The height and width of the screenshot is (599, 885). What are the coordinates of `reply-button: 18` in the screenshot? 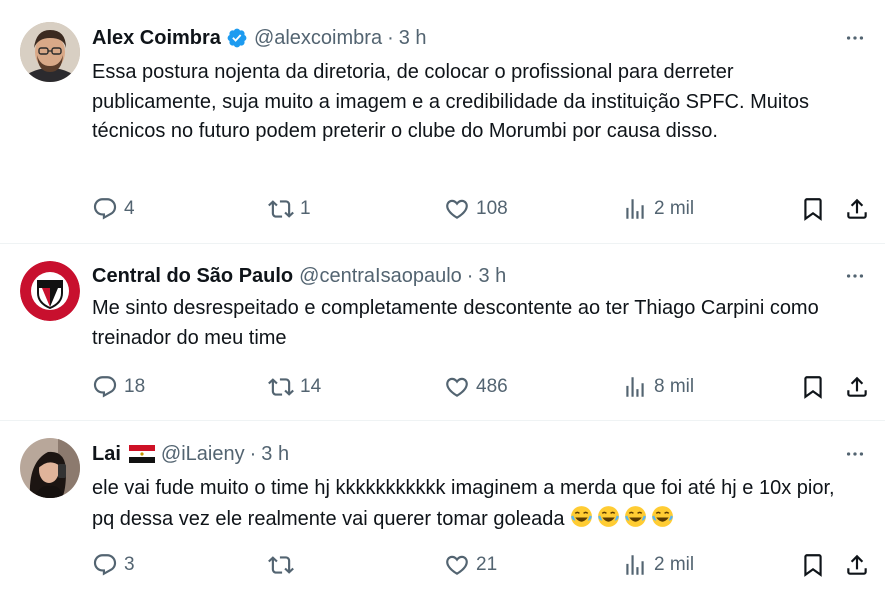 It's located at (118, 387).